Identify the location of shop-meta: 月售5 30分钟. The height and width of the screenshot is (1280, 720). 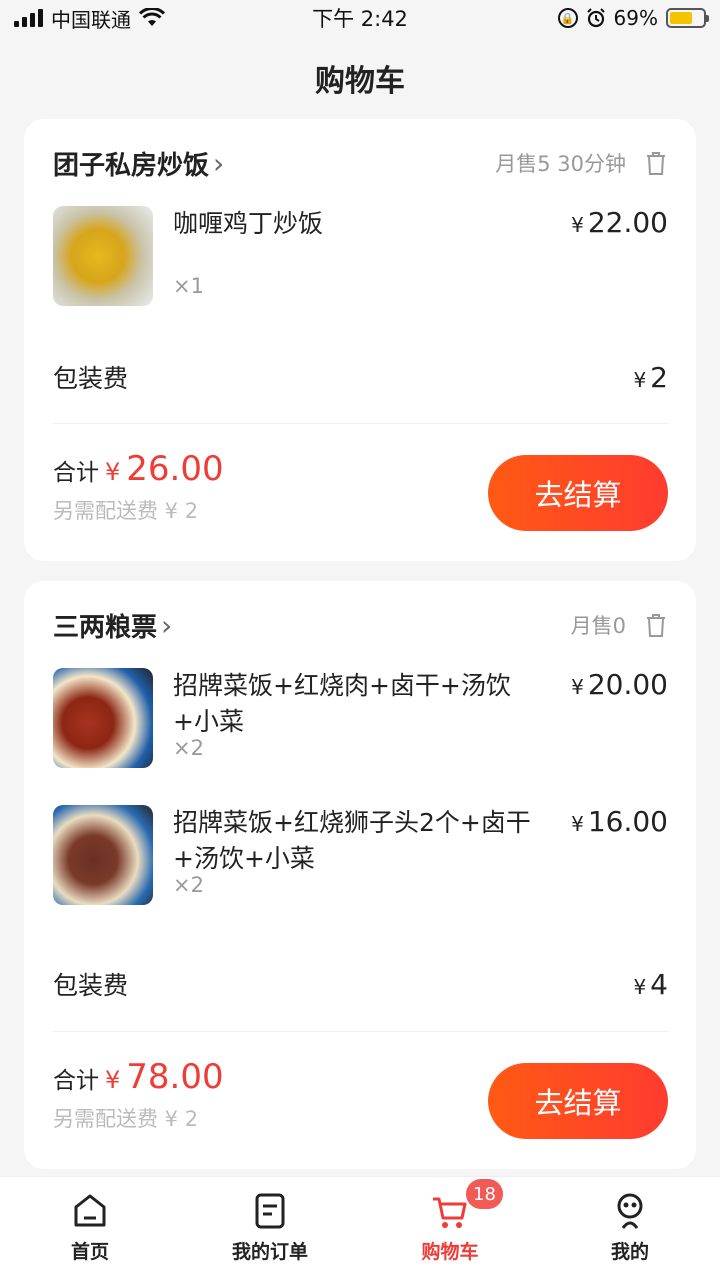
(560, 164).